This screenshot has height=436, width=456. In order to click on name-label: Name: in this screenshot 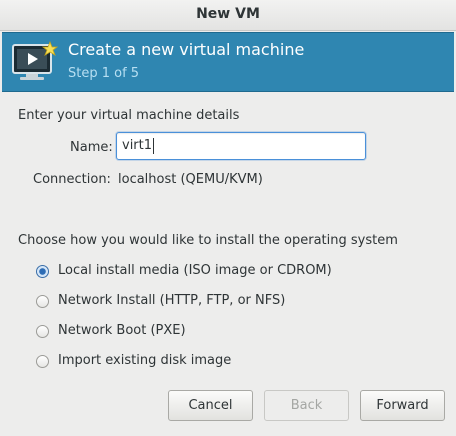, I will do `click(91, 147)`.